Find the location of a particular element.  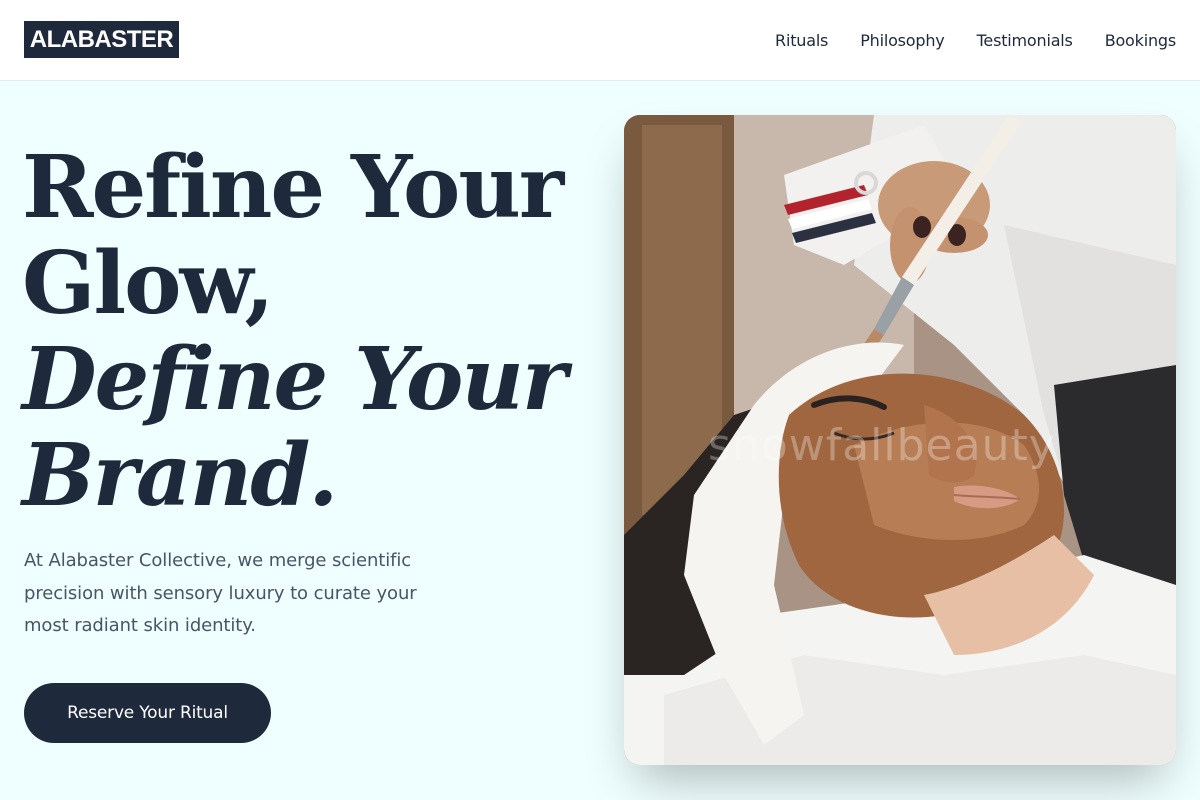

main-nav: Rituals Philosophy Testimonials Bookings is located at coordinates (975, 40).